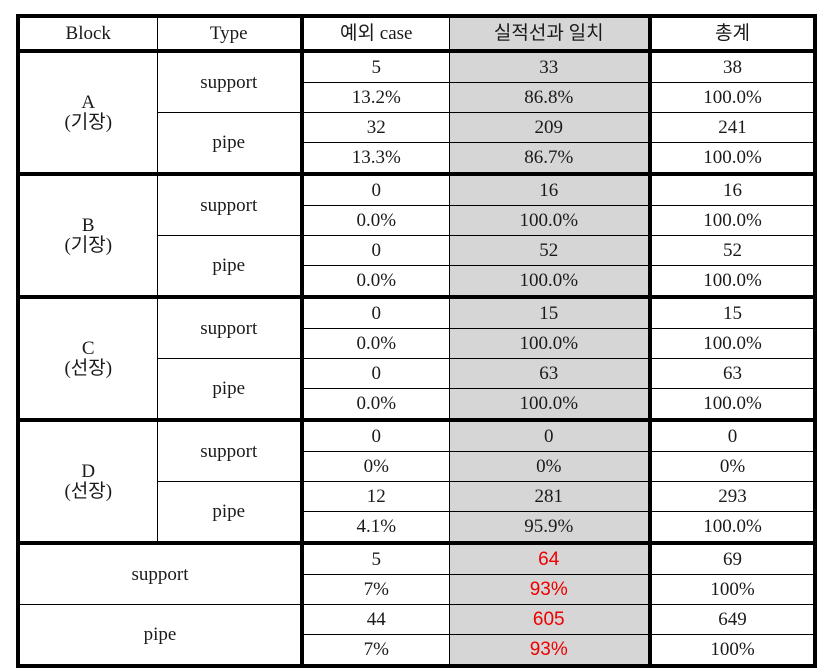 The image size is (838, 668). I want to click on summary-cell-except-count: 5, so click(375, 558).